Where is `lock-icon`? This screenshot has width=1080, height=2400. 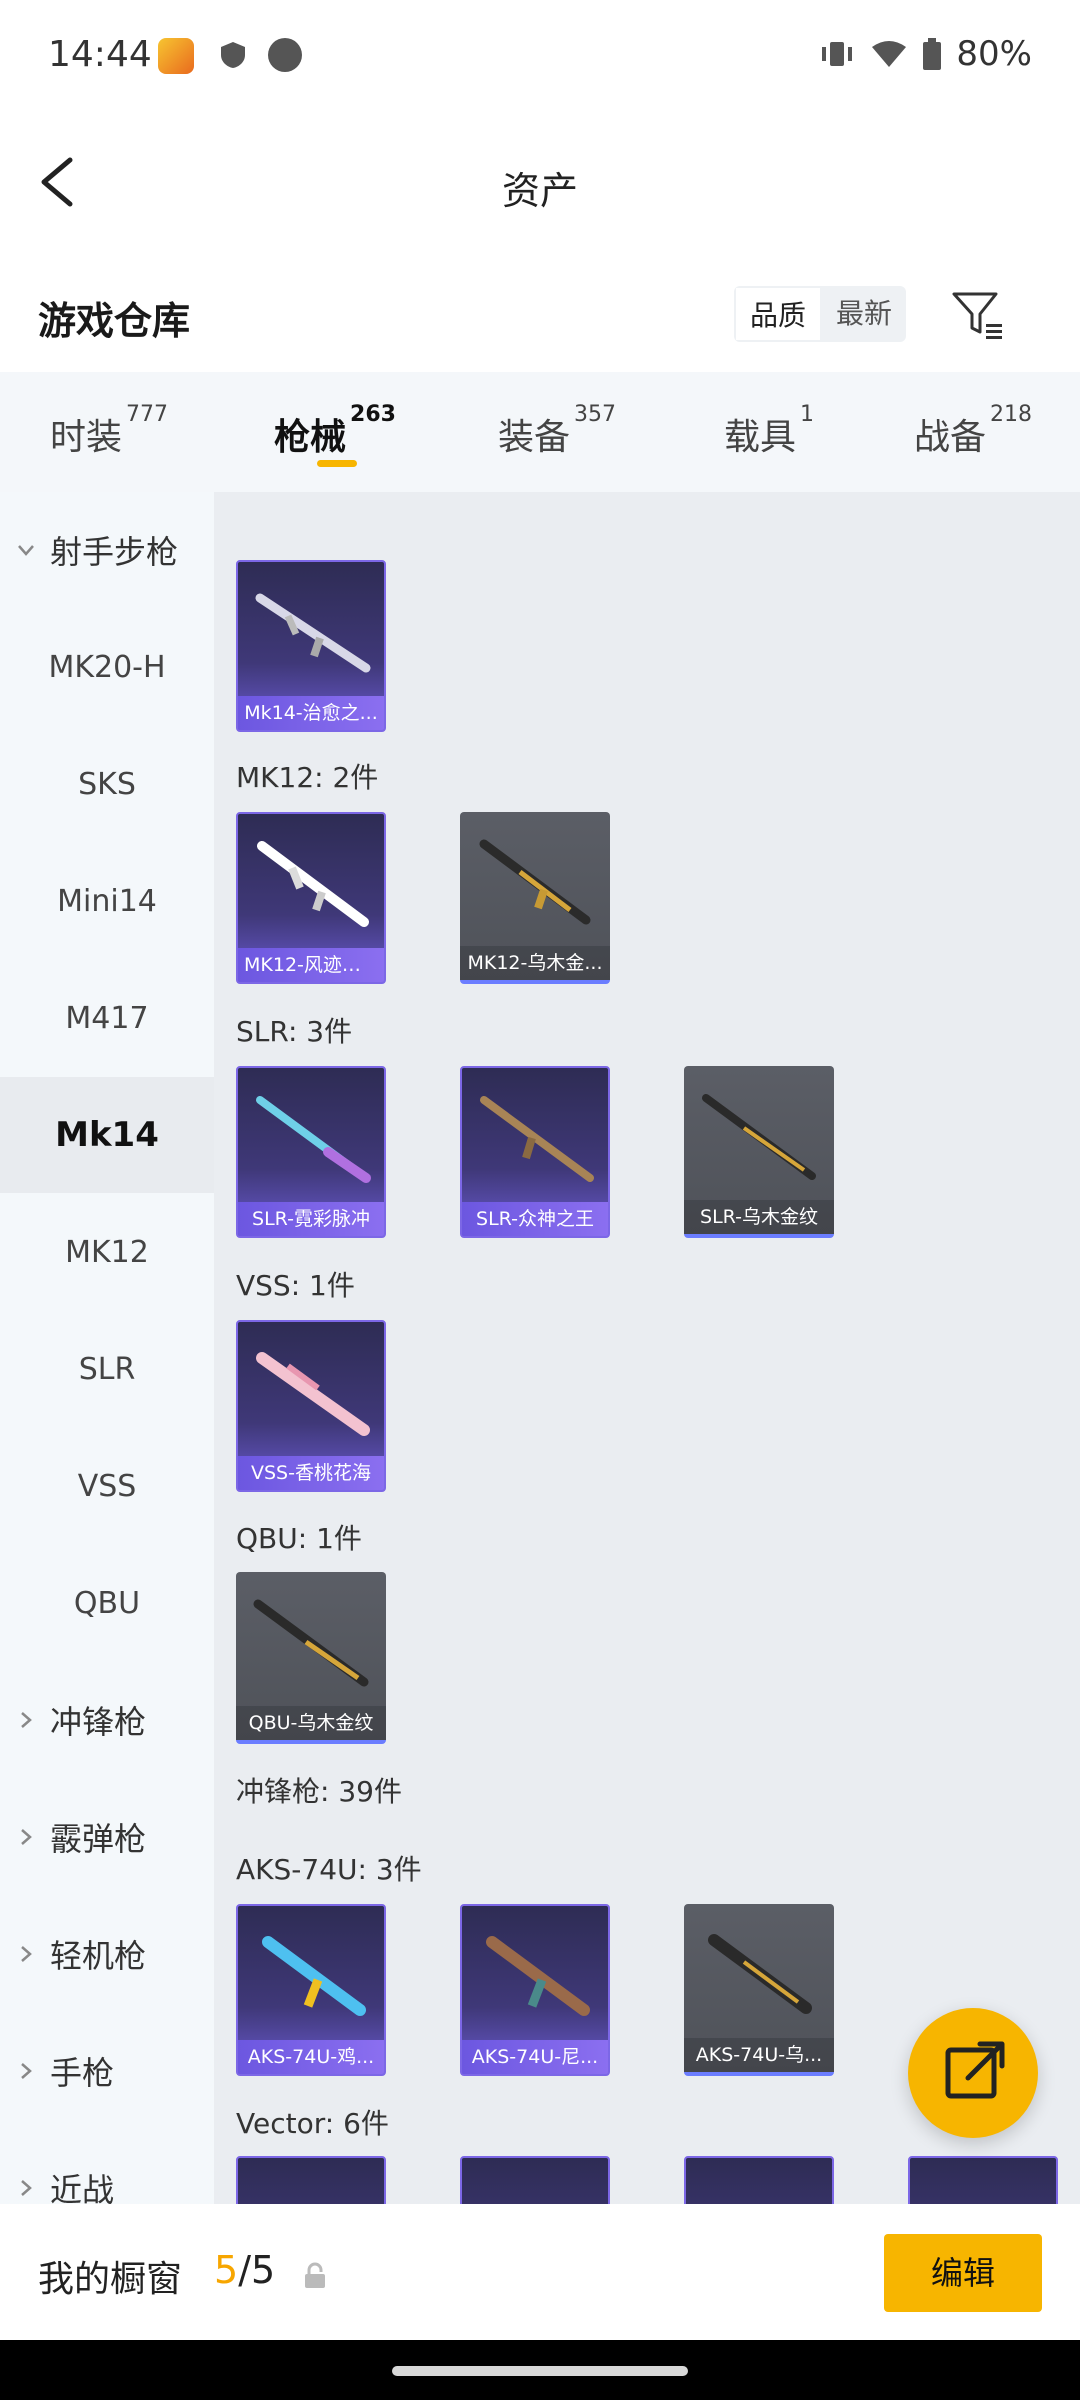 lock-icon is located at coordinates (315, 2275).